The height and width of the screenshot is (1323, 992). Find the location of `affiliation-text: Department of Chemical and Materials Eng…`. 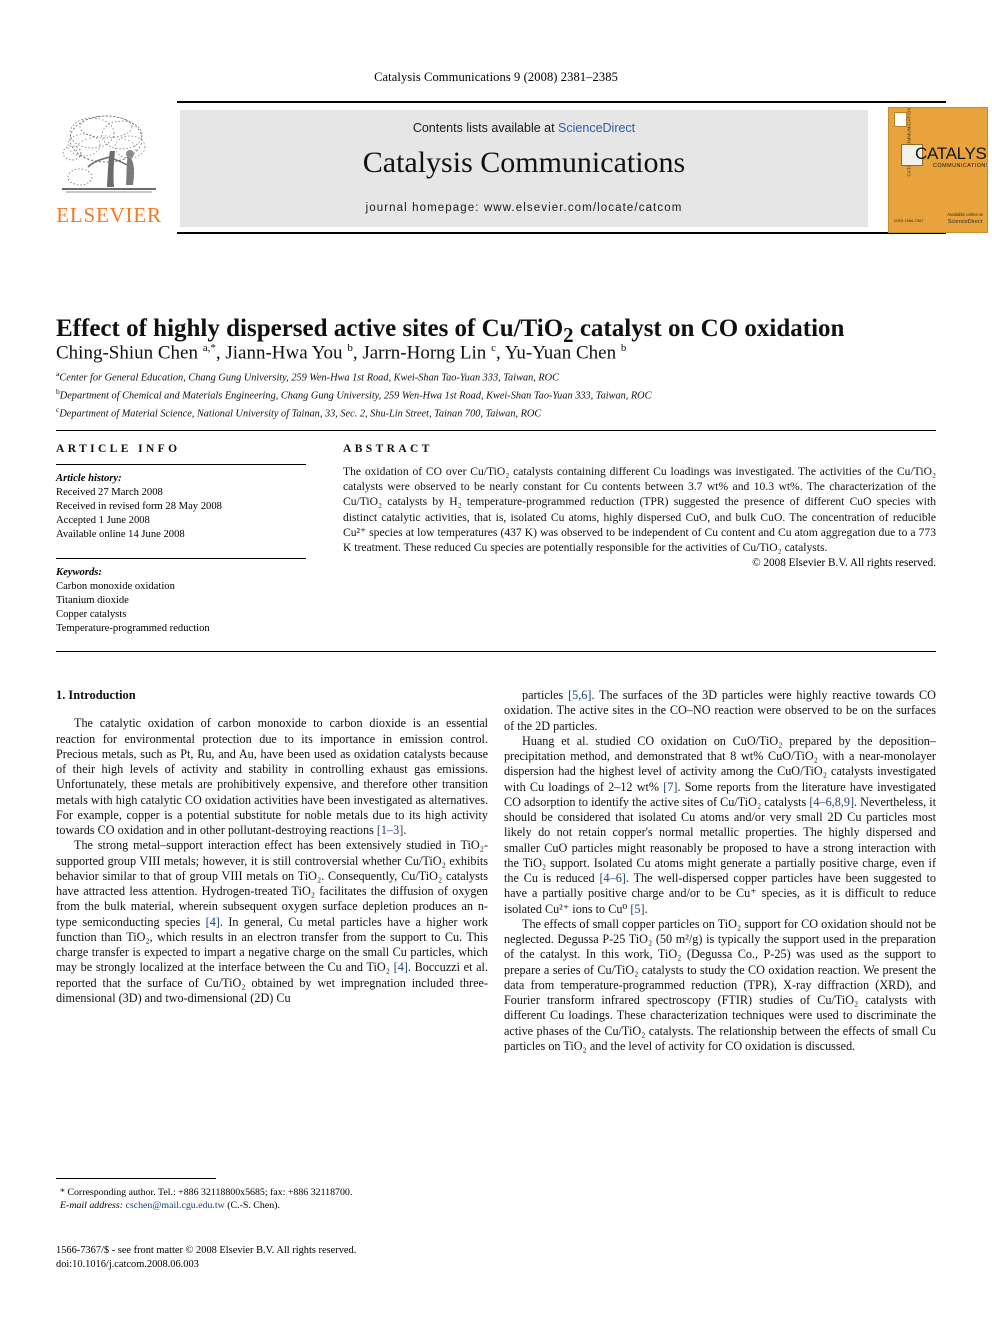

affiliation-text: Department of Chemical and Materials Eng… is located at coordinates (355, 396).